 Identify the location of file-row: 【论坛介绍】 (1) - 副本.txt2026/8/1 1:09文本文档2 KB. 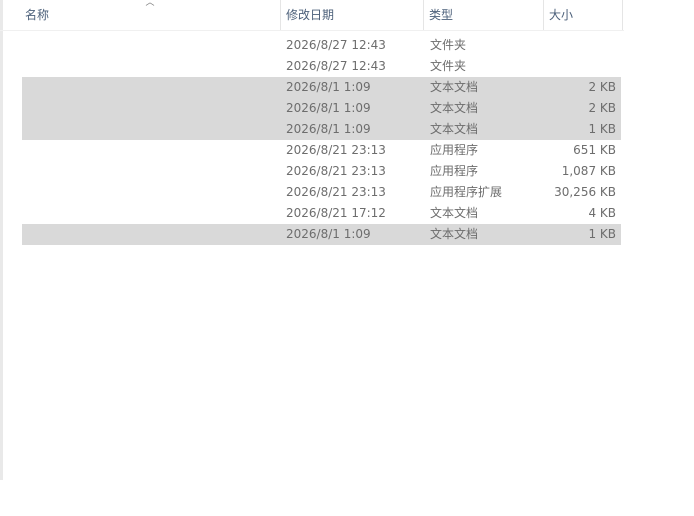
(321, 108).